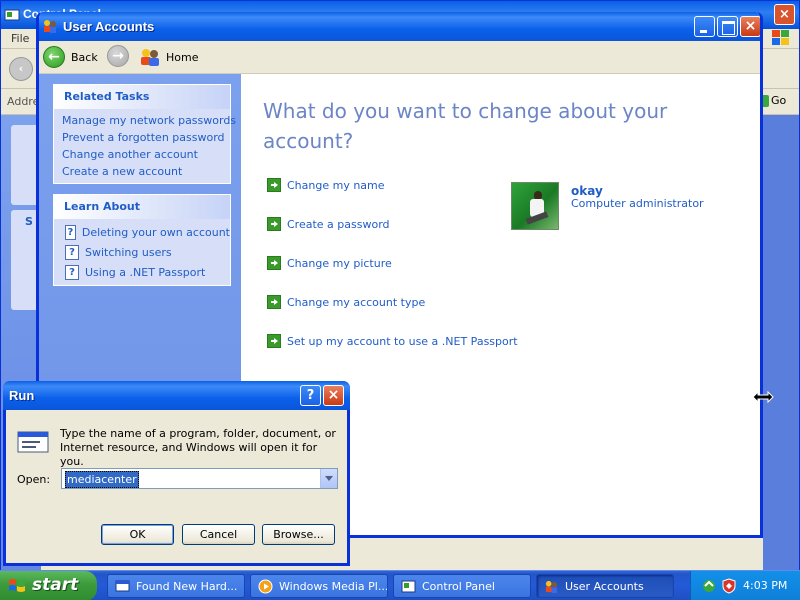 The height and width of the screenshot is (600, 800). What do you see at coordinates (155, 232) in the screenshot?
I see `learn-about-label: Deleting your own account` at bounding box center [155, 232].